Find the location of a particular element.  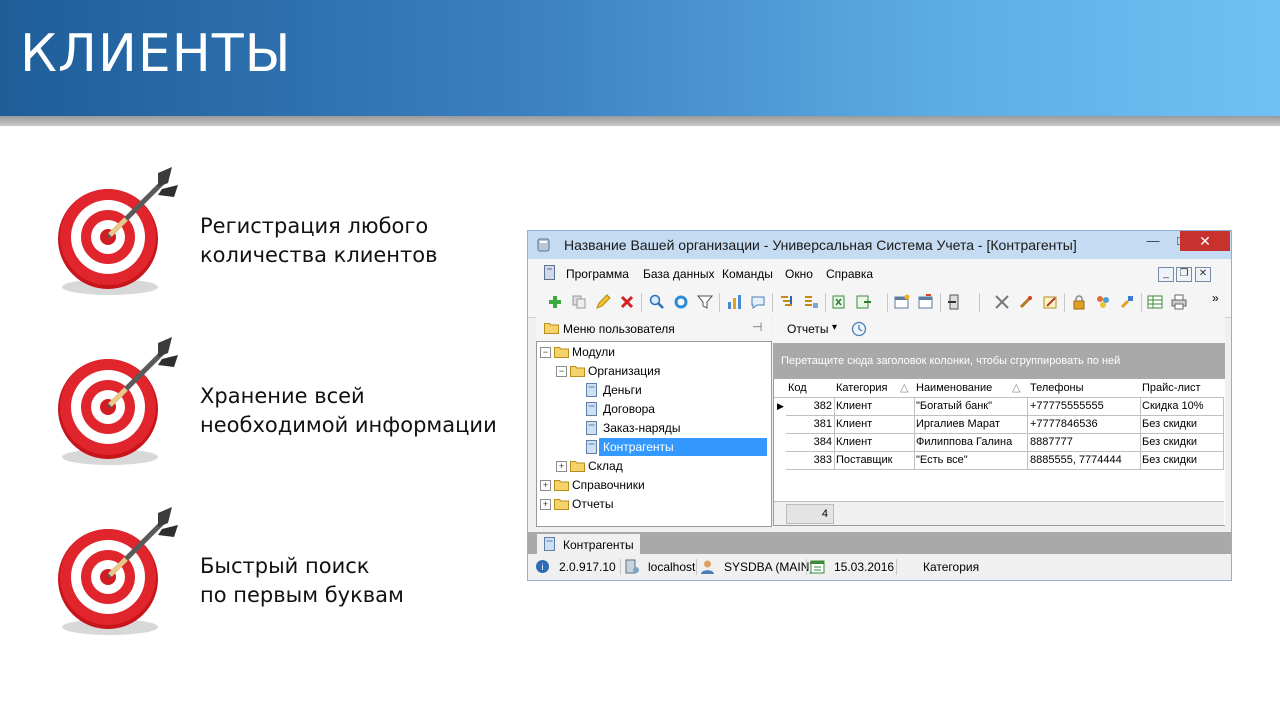

clock-icon is located at coordinates (859, 329).